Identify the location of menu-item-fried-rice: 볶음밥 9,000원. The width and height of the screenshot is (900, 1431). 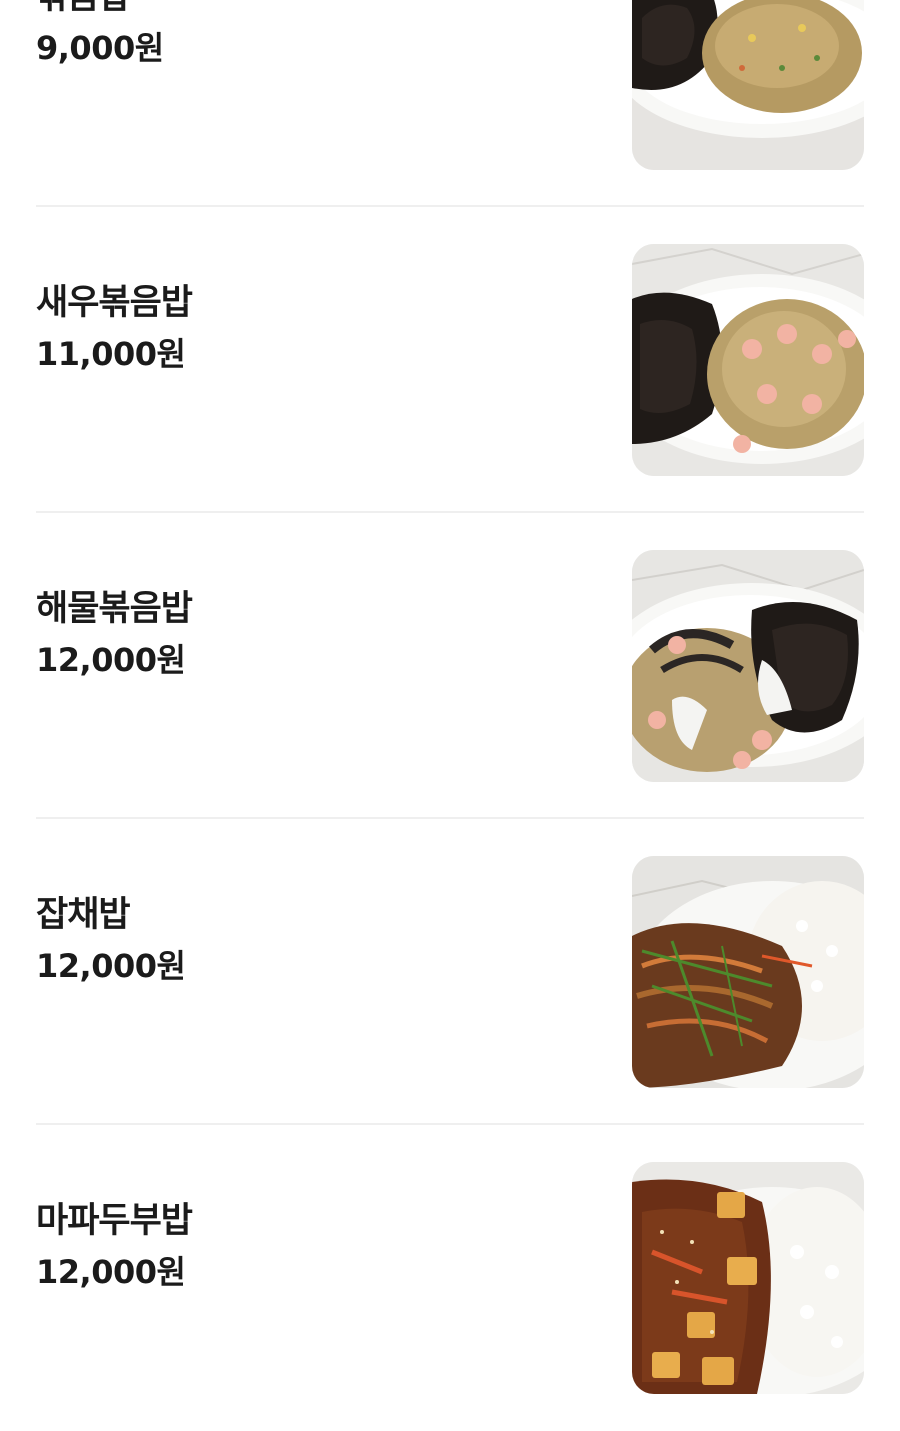
(450, 103).